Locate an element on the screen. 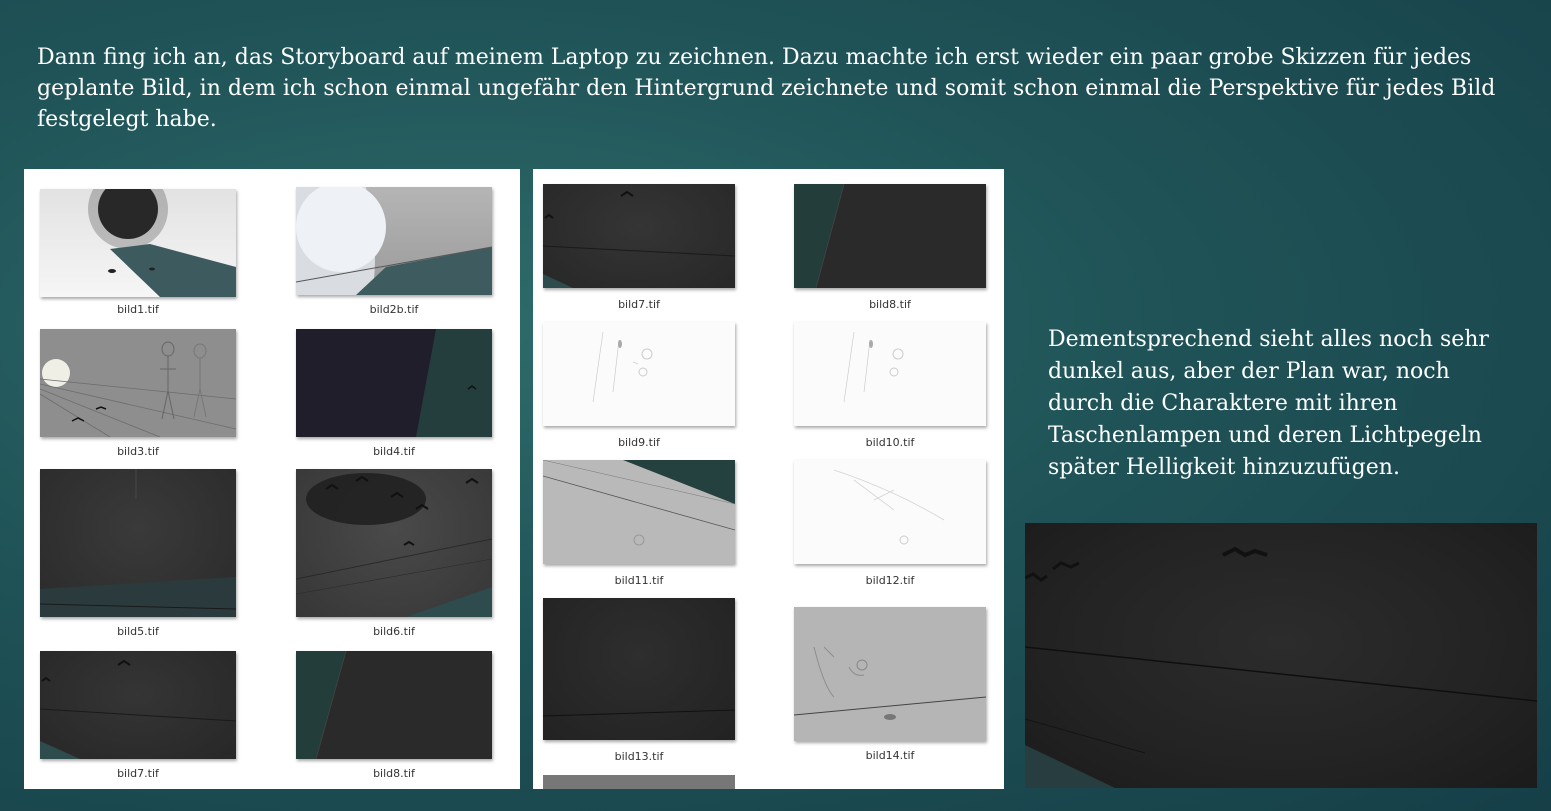 This screenshot has width=1551, height=811. dark-thumbnail is located at coordinates (639, 669).